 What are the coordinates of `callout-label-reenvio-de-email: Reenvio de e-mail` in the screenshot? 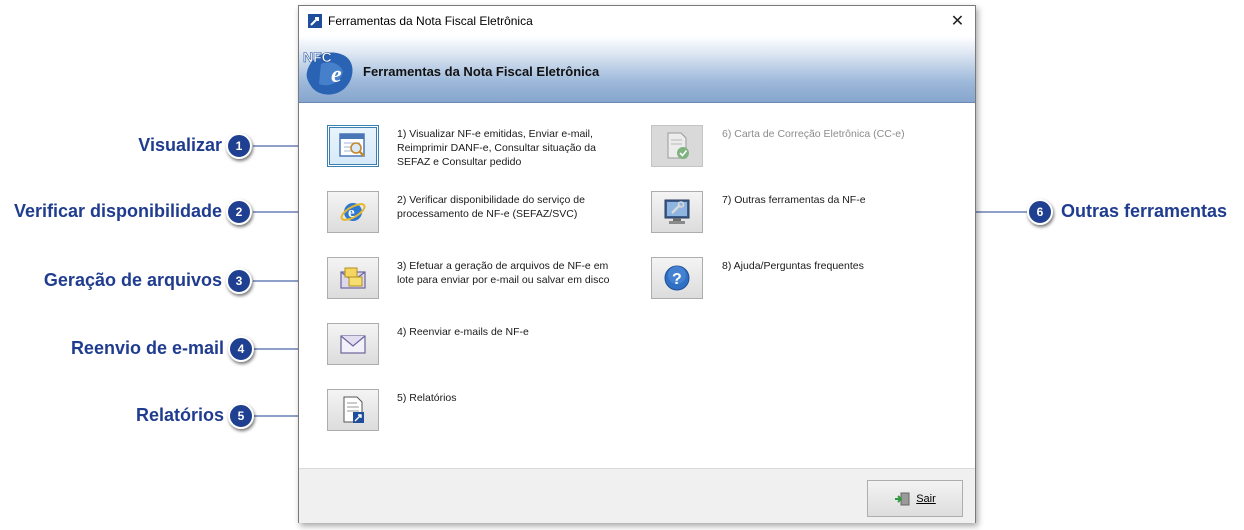 It's located at (147, 348).